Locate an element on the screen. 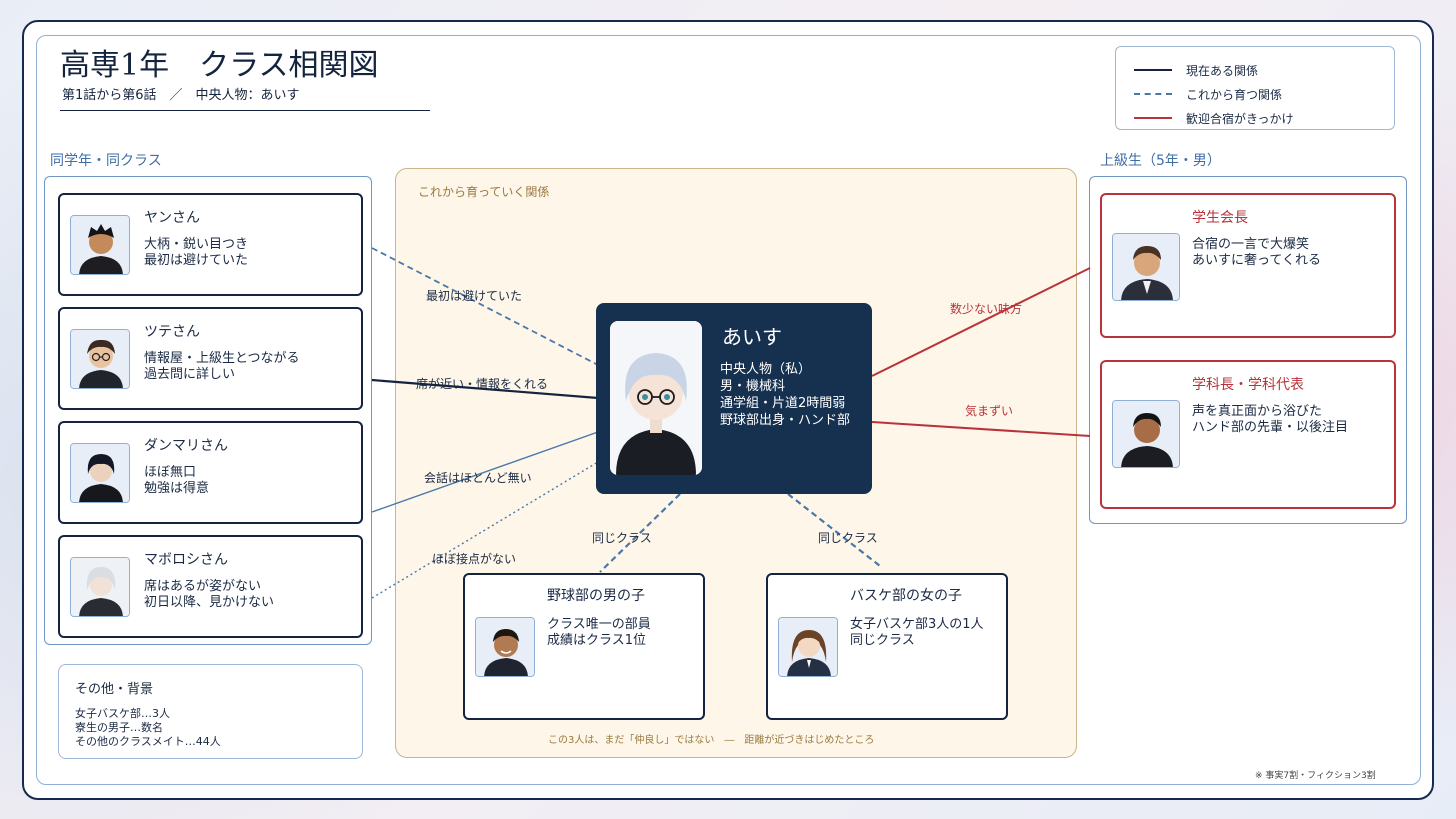 The width and height of the screenshot is (1456, 819). growing-name: 野球部の男の子 is located at coordinates (596, 596).